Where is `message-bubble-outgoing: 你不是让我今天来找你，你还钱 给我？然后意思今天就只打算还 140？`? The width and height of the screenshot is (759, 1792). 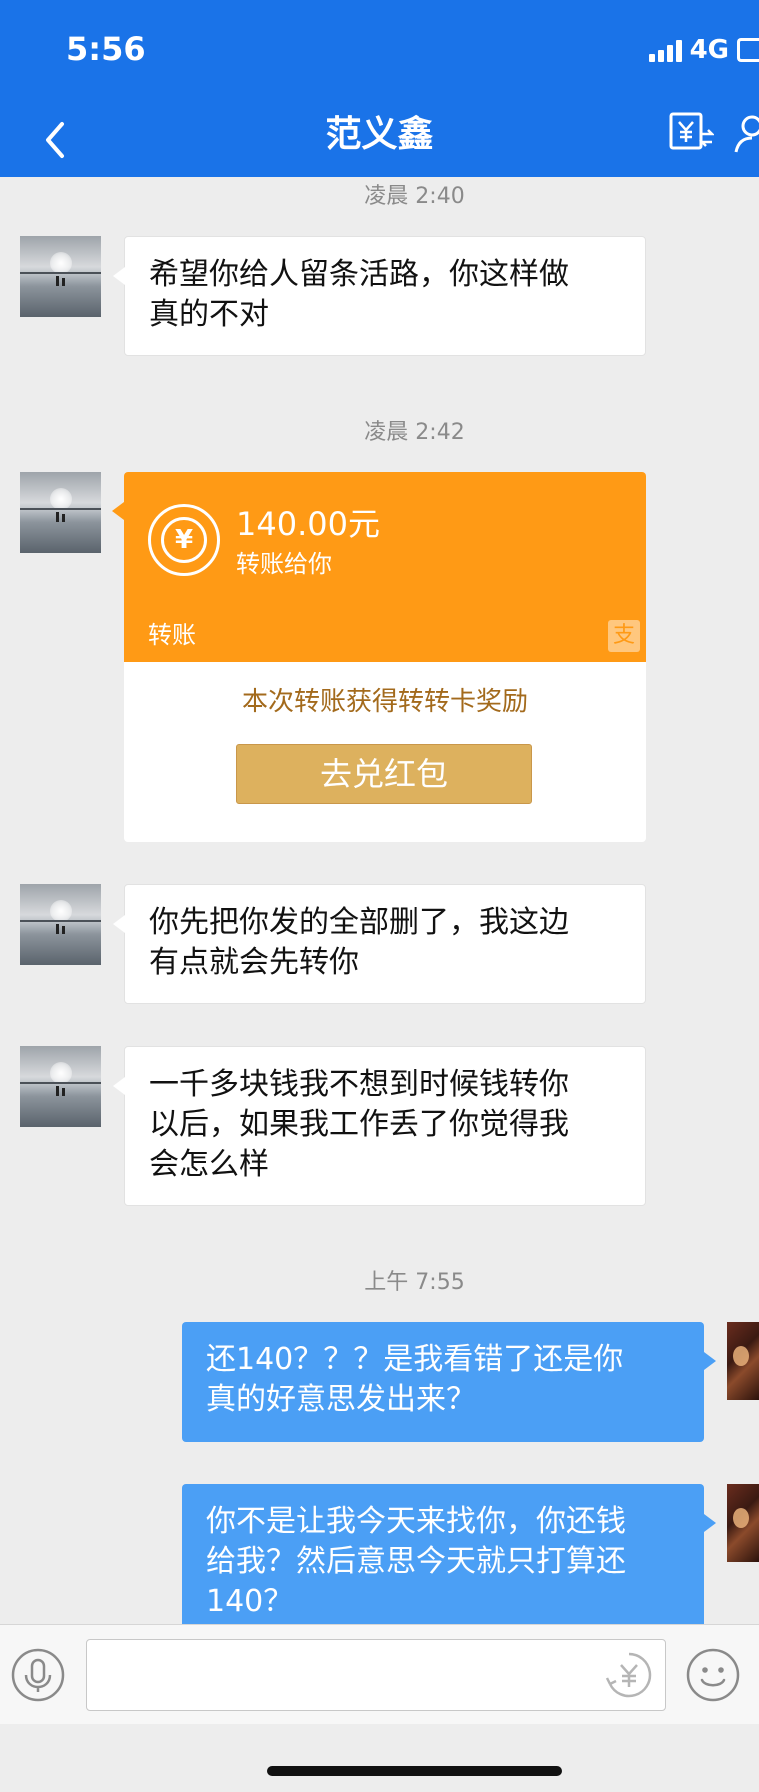 message-bubble-outgoing: 你不是让我今天来找你，你还钱 给我？然后意思今天就只打算还 140？ is located at coordinates (449, 1564).